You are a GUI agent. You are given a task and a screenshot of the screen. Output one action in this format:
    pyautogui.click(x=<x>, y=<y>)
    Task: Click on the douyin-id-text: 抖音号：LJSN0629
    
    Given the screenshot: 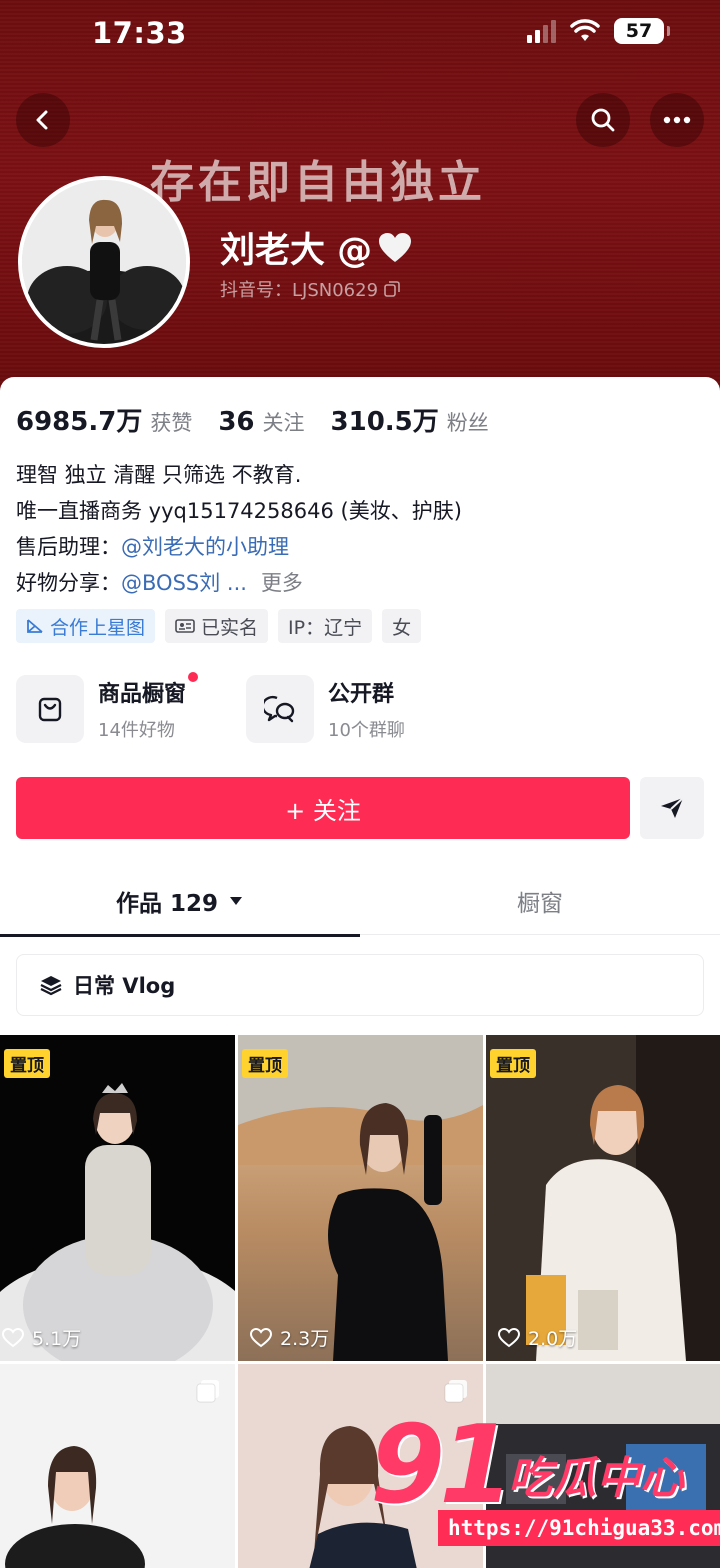 What is the action you would take?
    pyautogui.click(x=299, y=290)
    